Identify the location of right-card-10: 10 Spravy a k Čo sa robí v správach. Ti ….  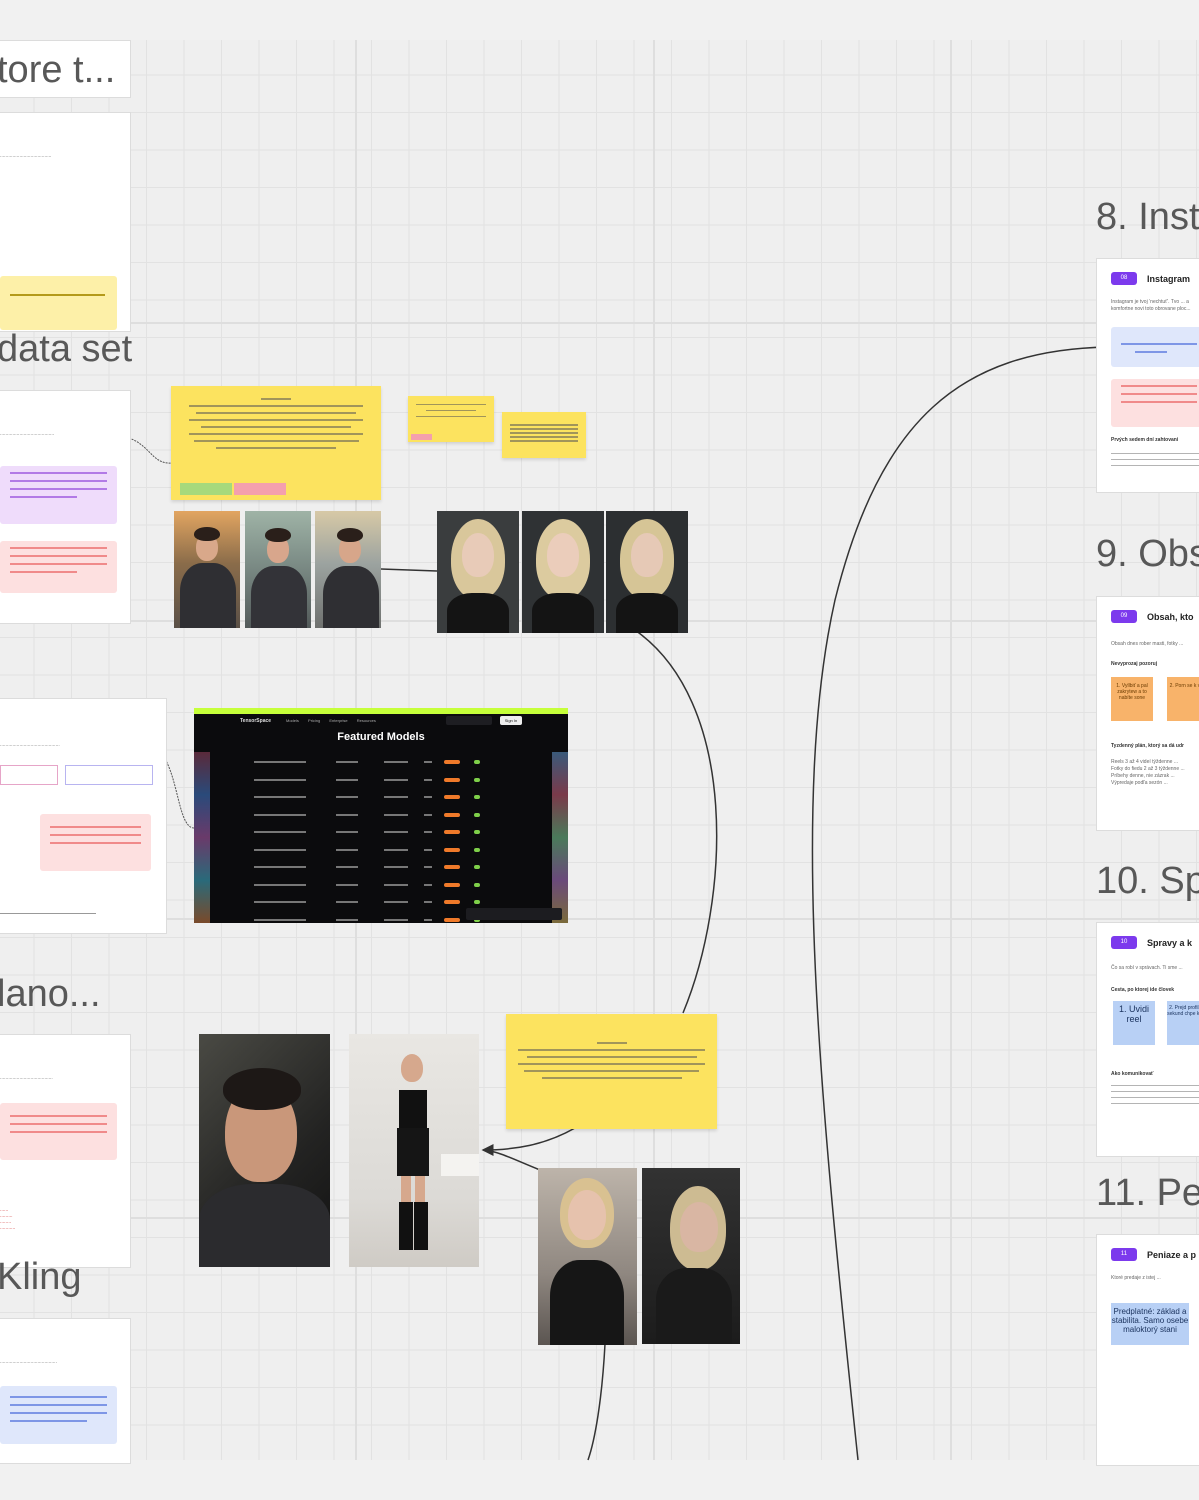
(1147, 1039).